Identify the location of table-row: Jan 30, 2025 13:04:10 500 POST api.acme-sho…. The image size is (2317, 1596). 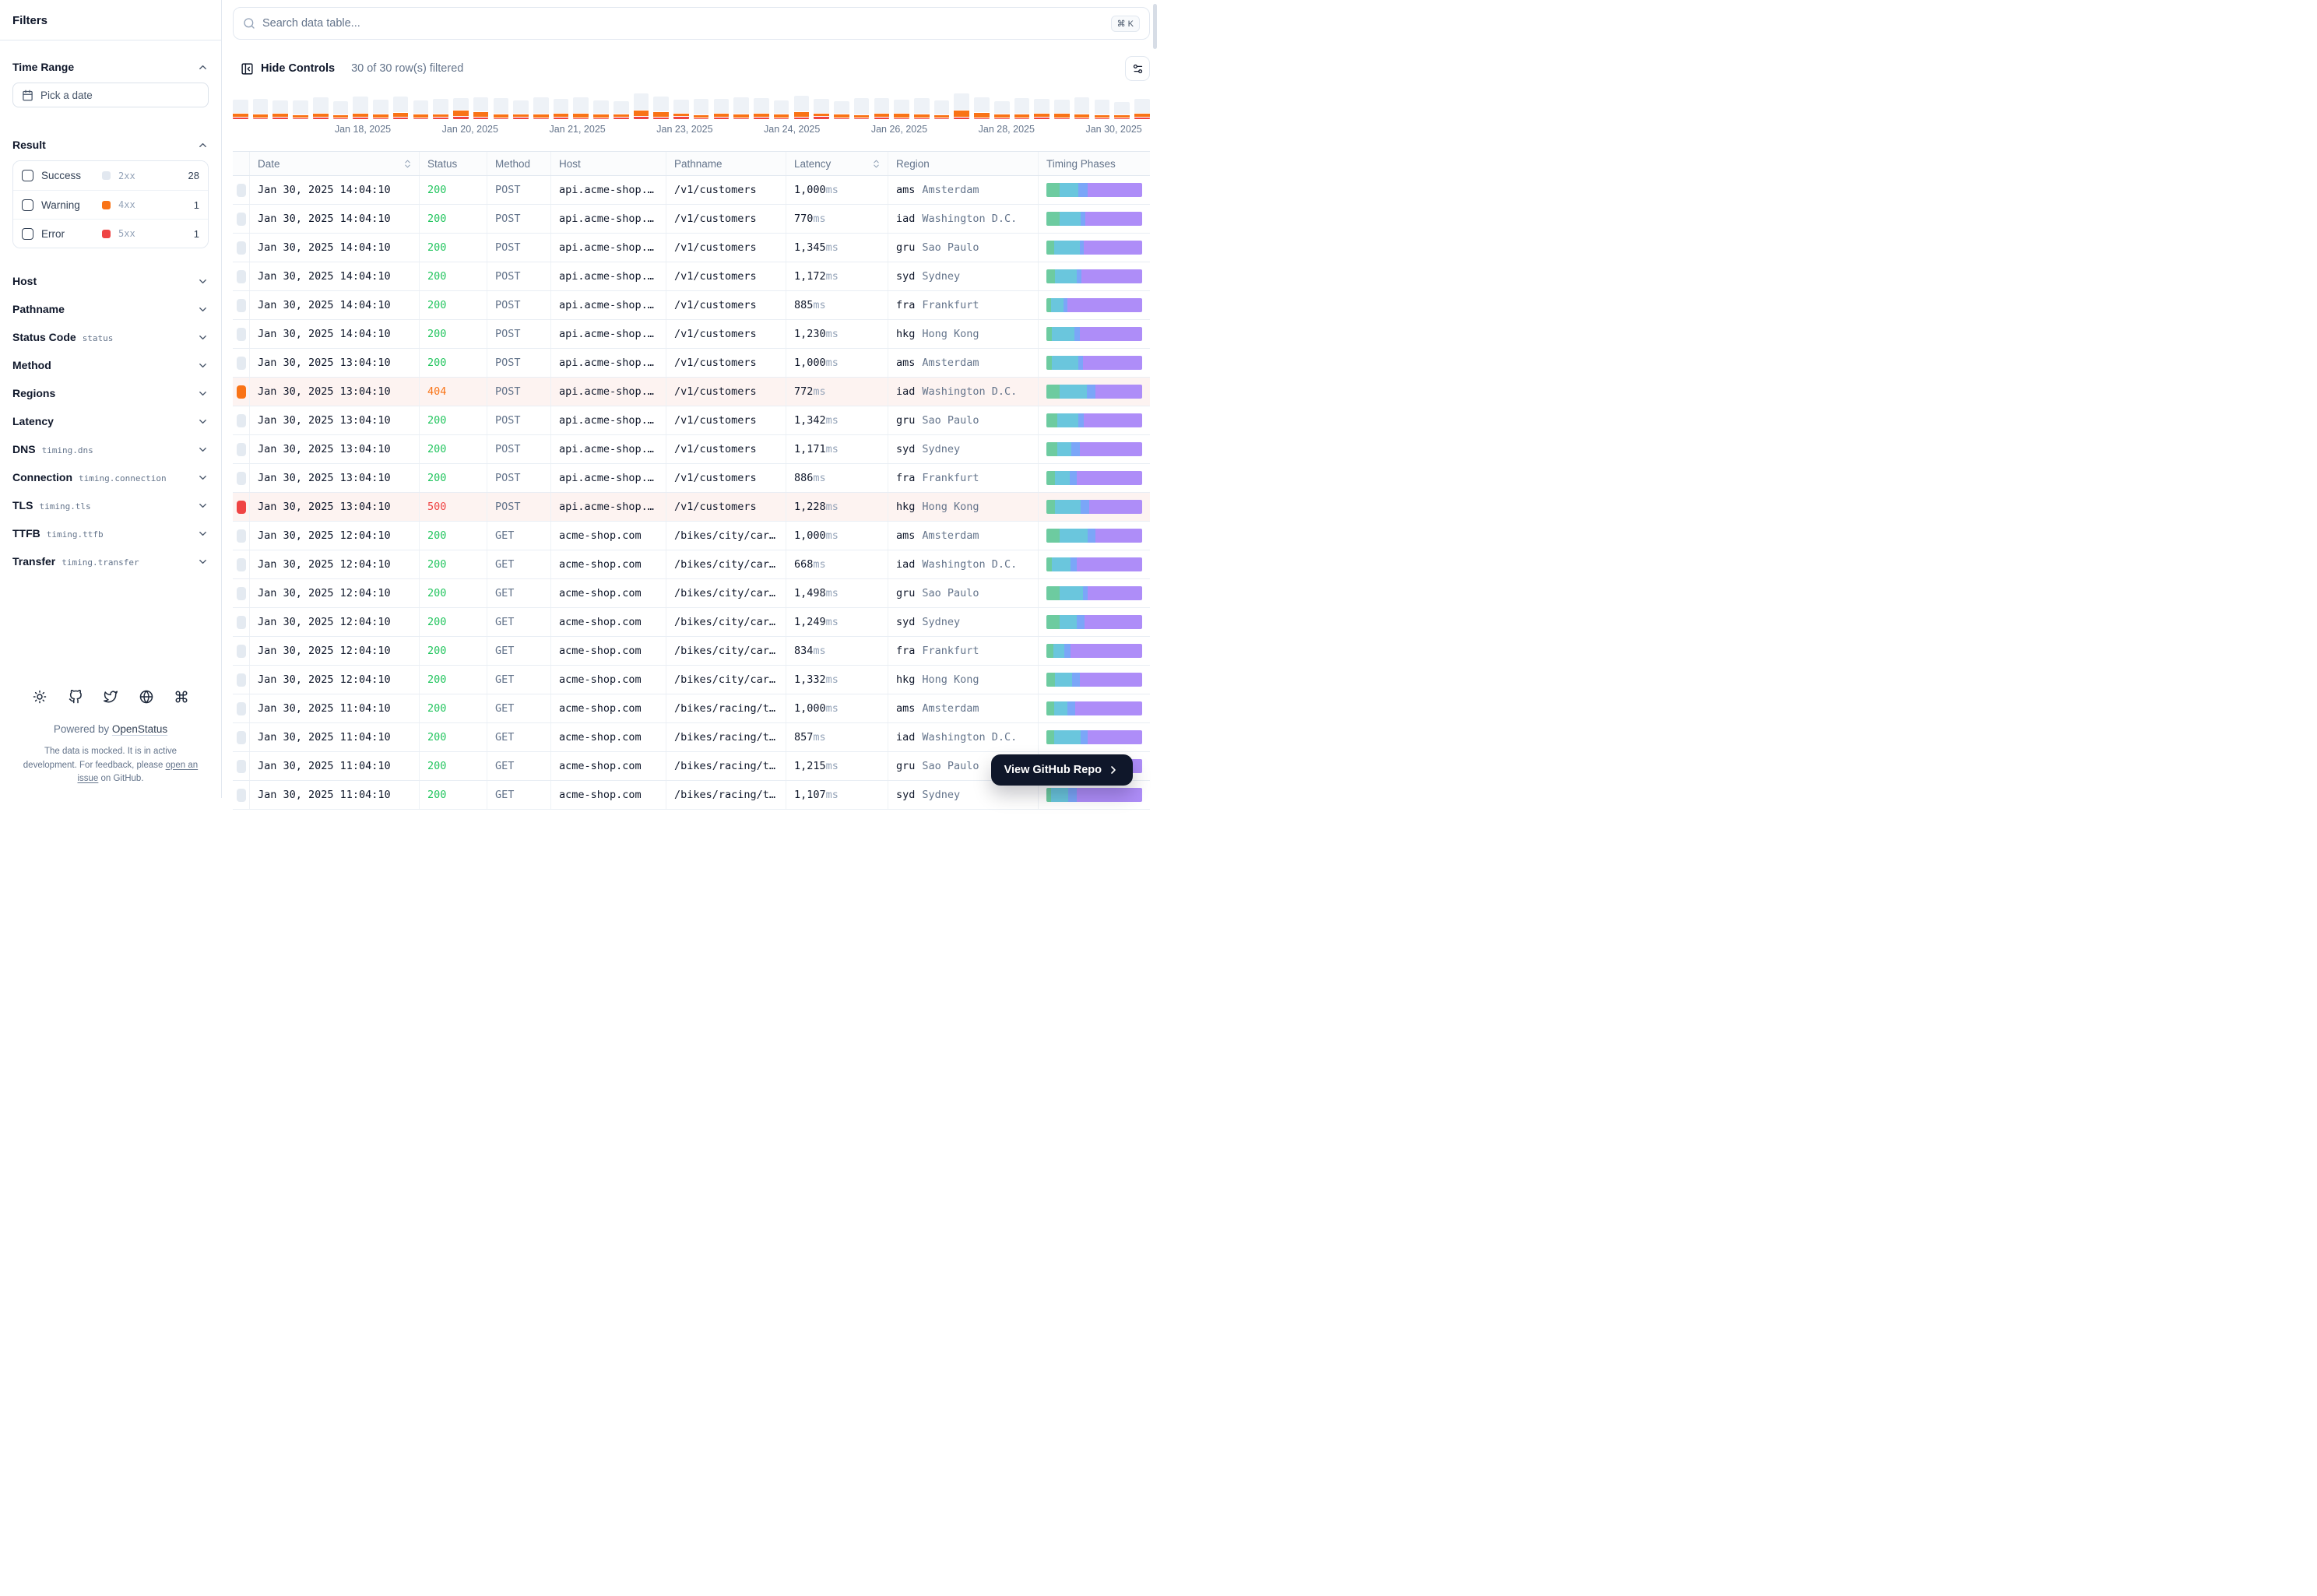
(691, 507).